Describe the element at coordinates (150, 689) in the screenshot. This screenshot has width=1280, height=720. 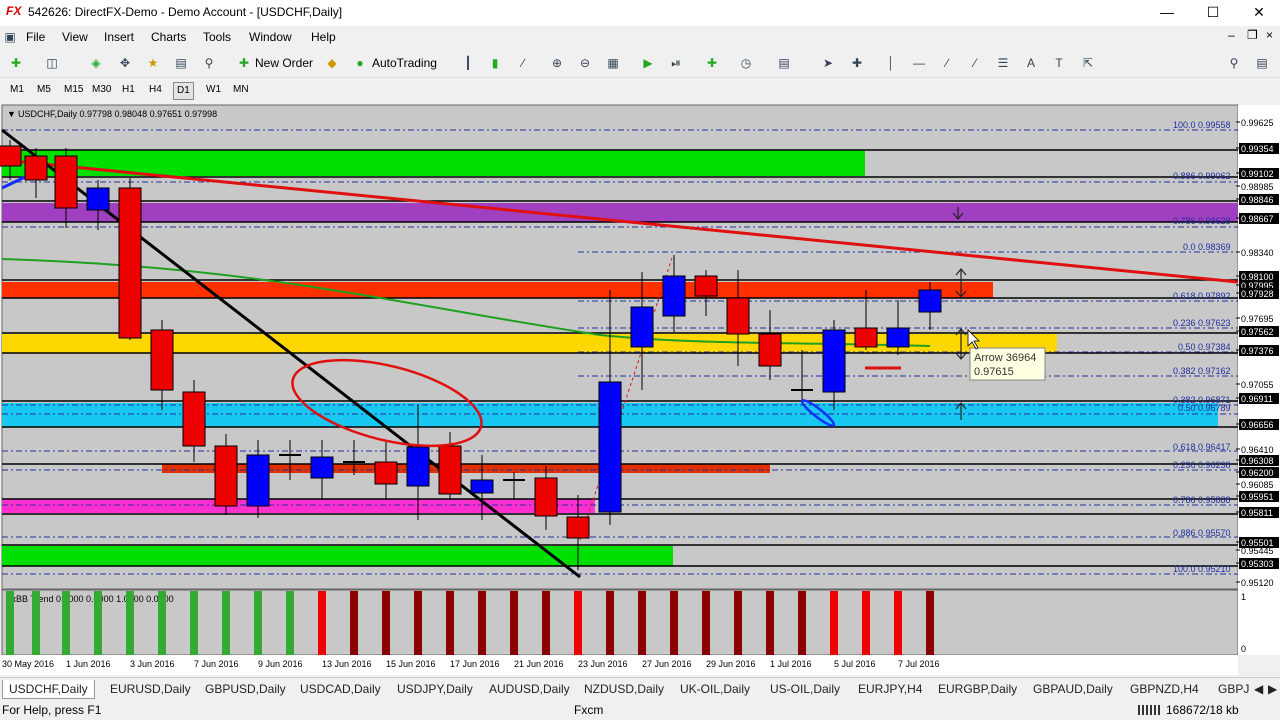
I see `tab-eurusd-daily: EURUSD,Daily` at that location.